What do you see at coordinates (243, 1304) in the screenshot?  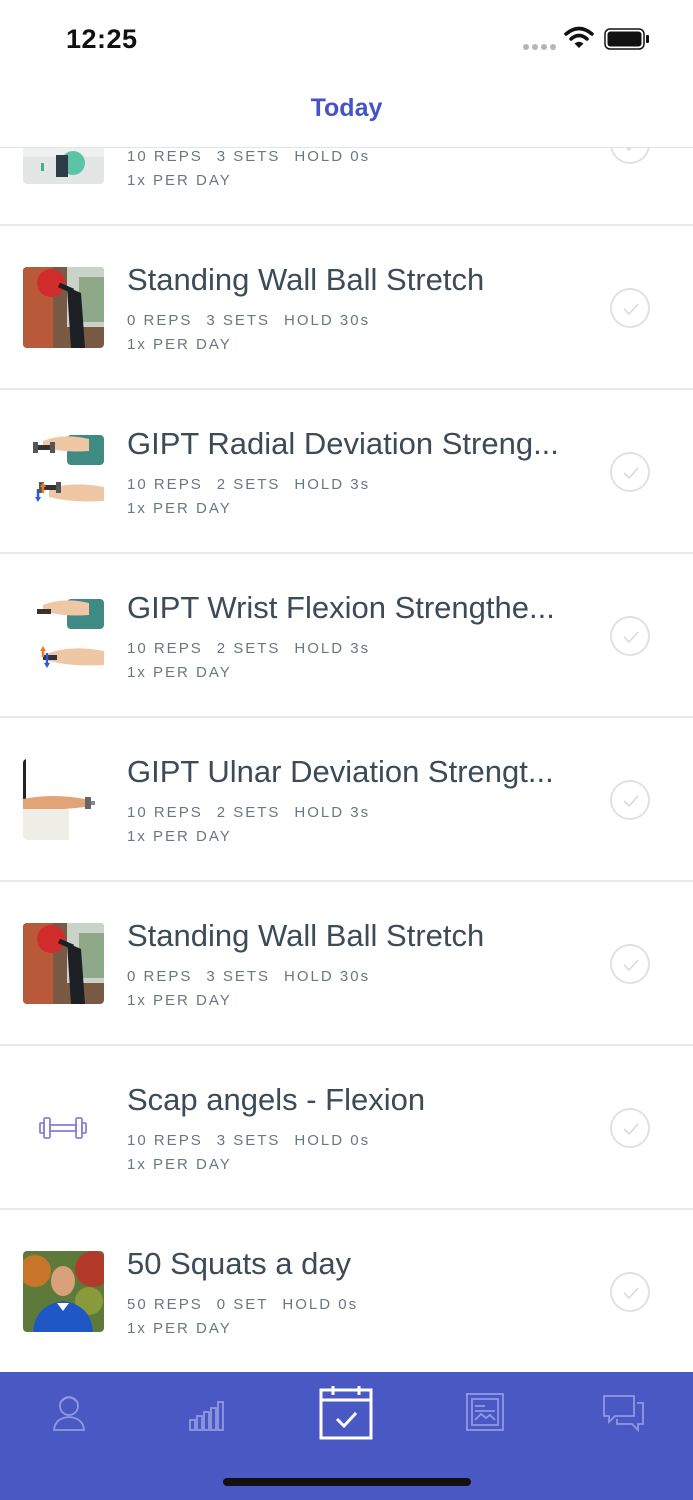 I see `exercise-meta: 50 REPS 0 SET HOLD 0s` at bounding box center [243, 1304].